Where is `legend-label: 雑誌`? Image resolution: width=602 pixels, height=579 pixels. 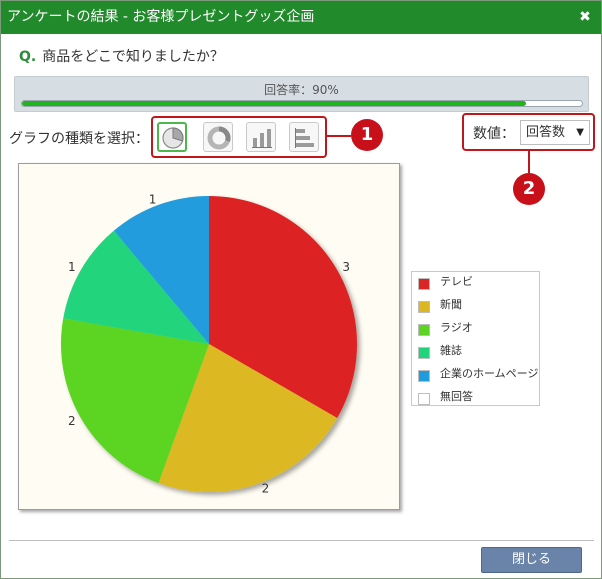 legend-label: 雑誌 is located at coordinates (451, 350).